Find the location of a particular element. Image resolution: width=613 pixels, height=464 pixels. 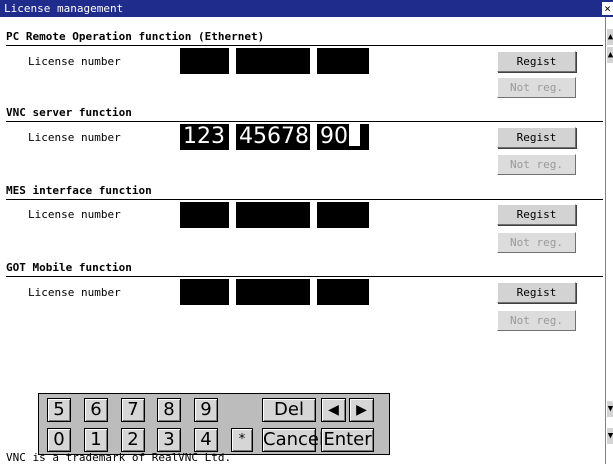

section-title-pc-remote: PC Remote Operation function (Ethernet) is located at coordinates (135, 36).